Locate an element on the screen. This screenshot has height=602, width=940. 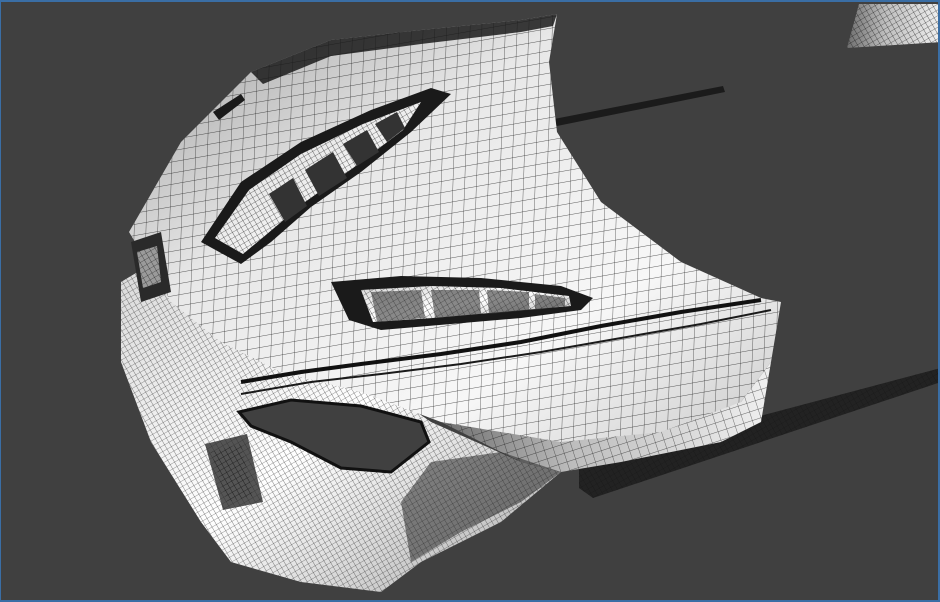
mesh-fragment-top-right is located at coordinates (893, 26).